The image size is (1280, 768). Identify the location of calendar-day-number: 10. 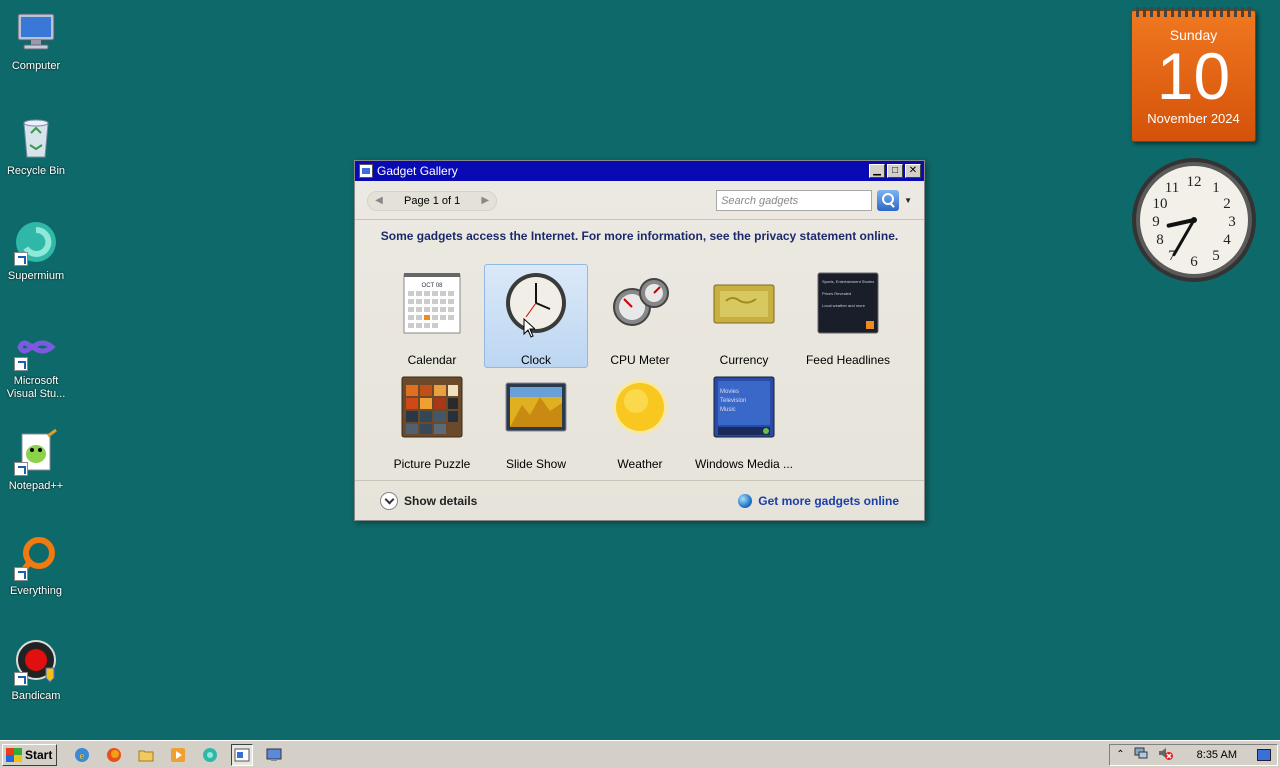
(1193, 76).